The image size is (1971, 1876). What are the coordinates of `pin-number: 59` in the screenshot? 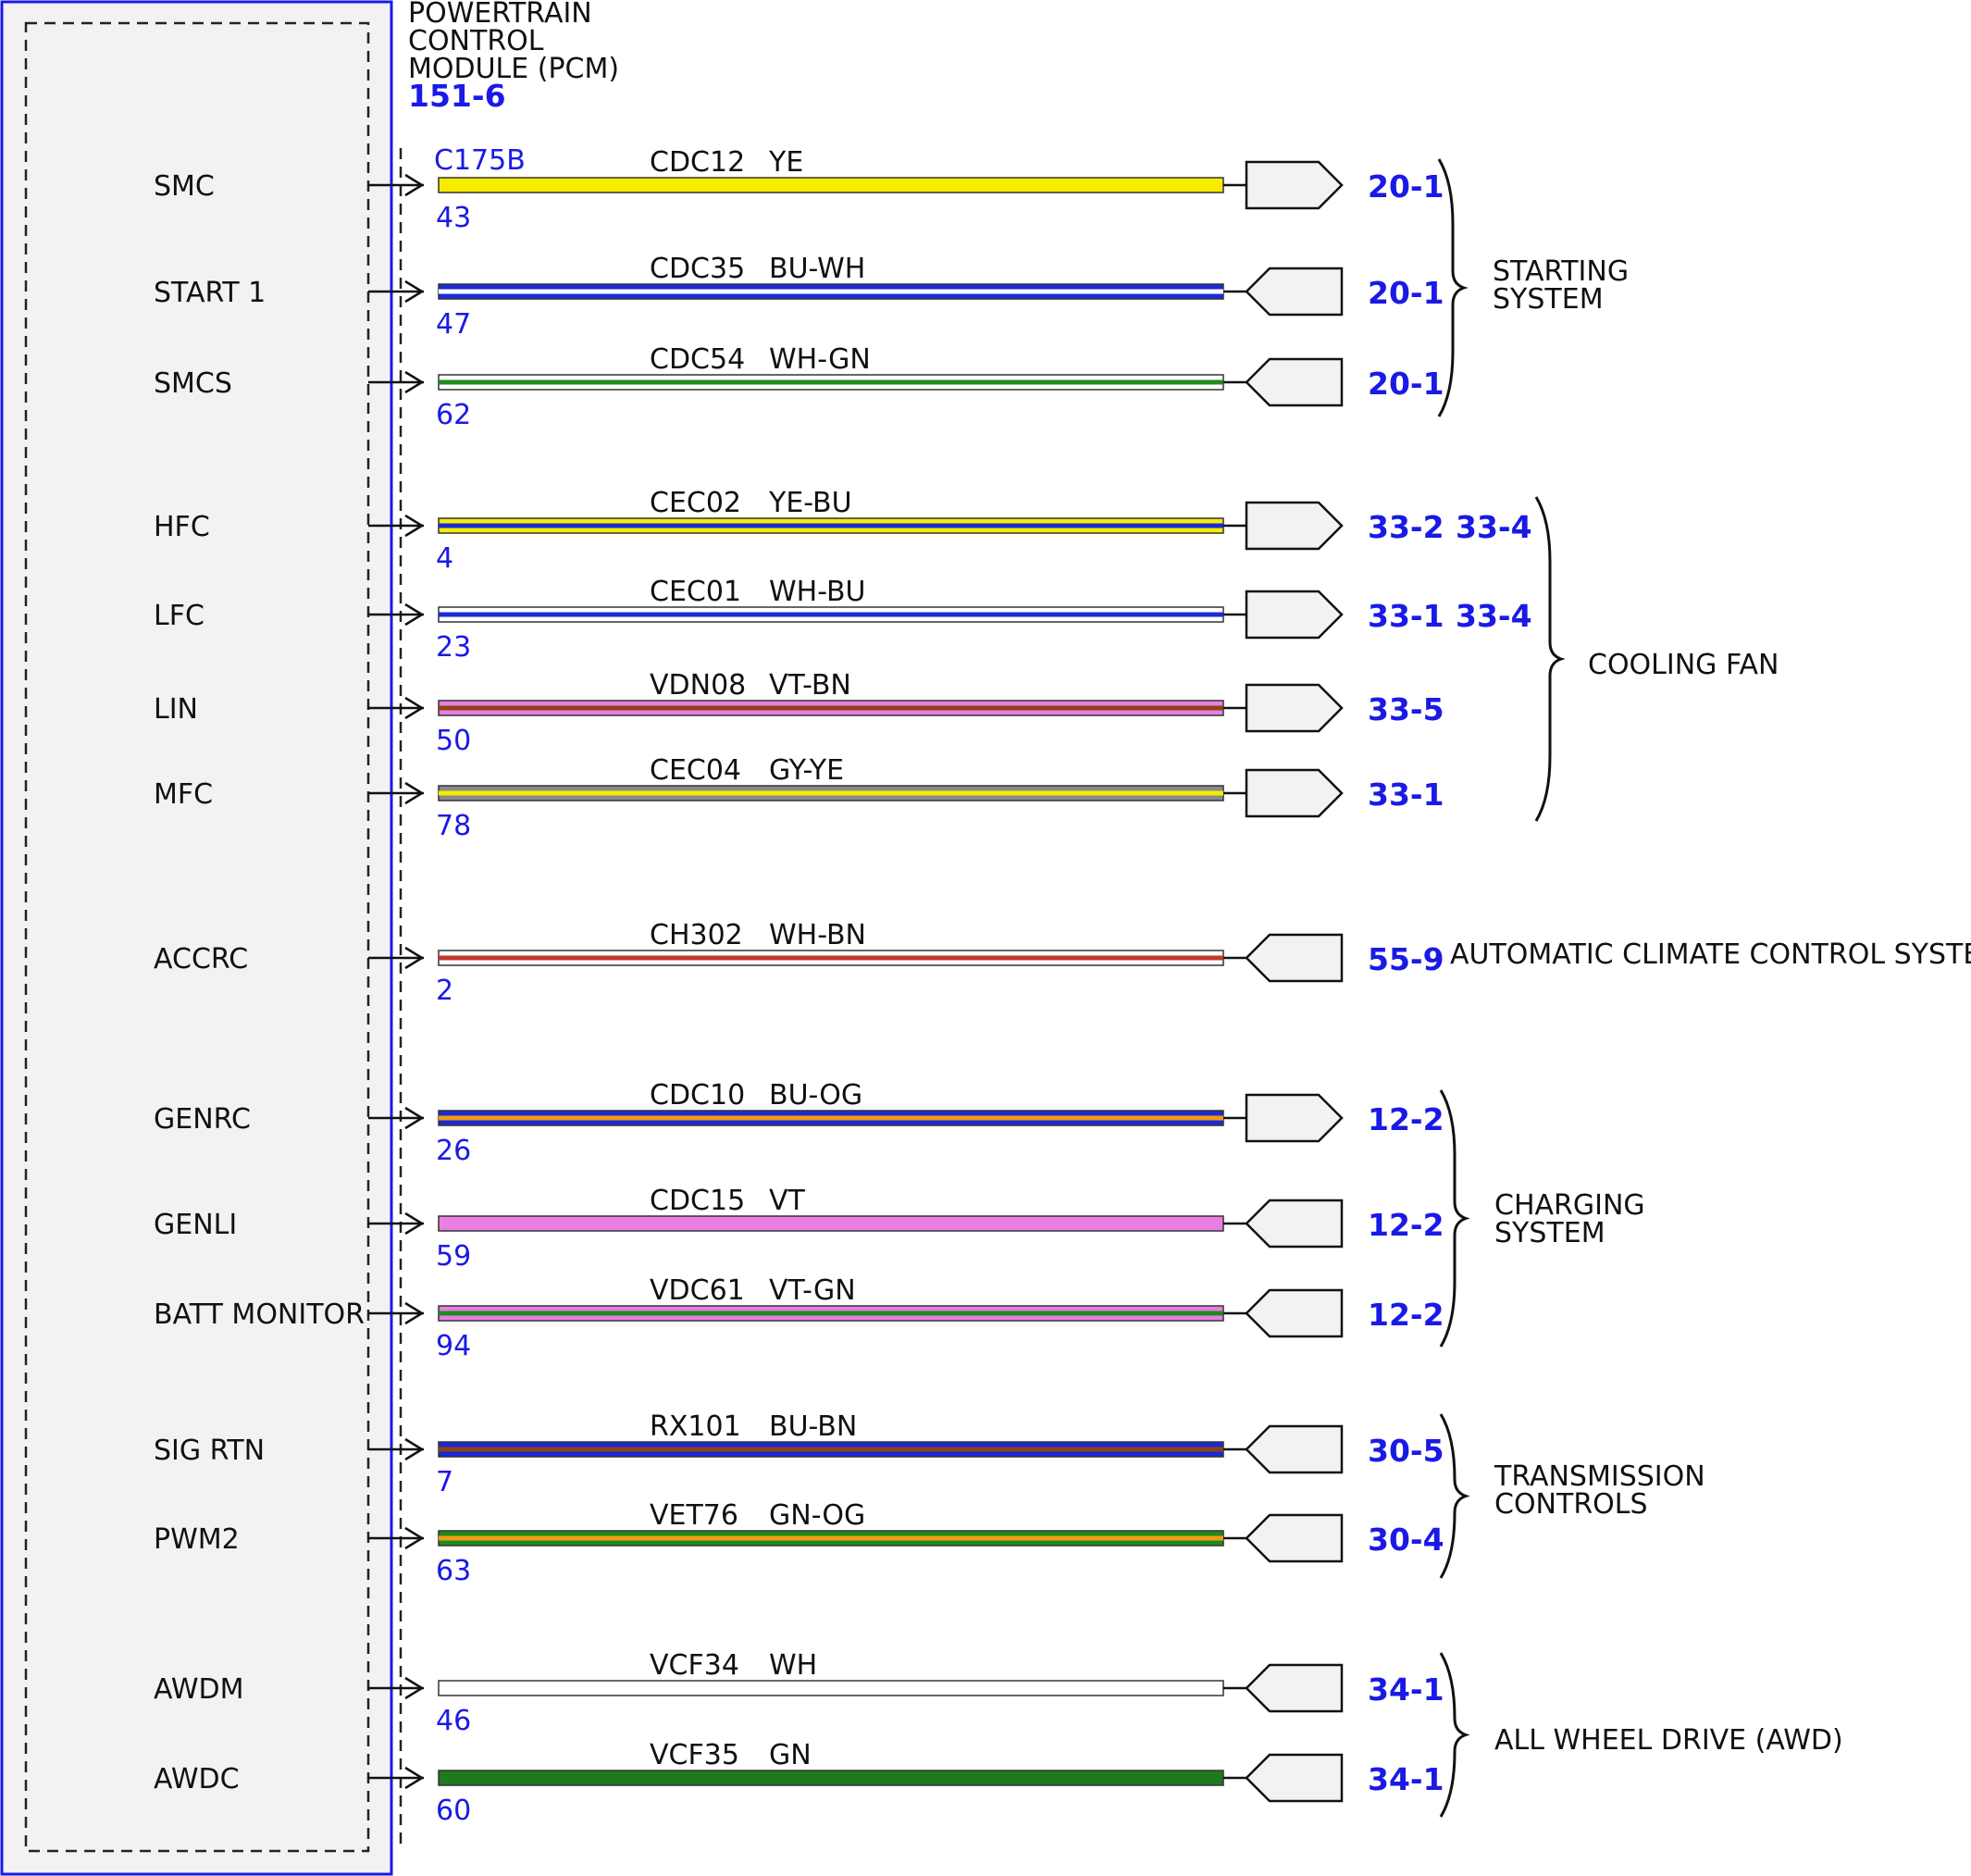 It's located at (453, 1256).